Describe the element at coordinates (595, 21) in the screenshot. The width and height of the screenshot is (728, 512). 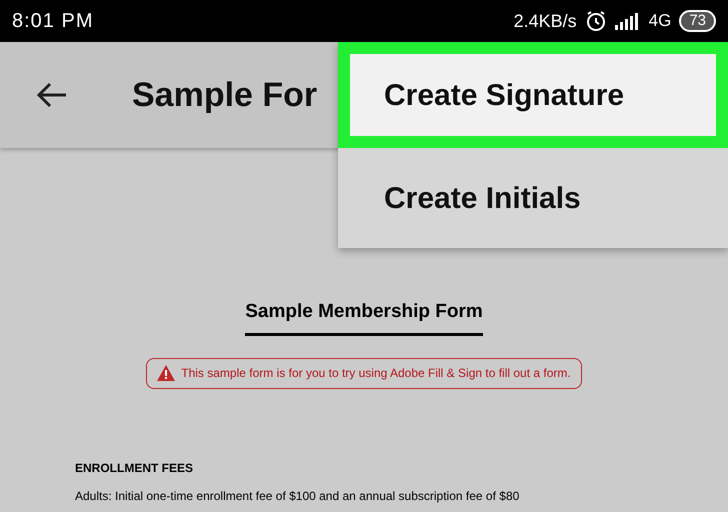
I see `alarm-clock-icon` at that location.